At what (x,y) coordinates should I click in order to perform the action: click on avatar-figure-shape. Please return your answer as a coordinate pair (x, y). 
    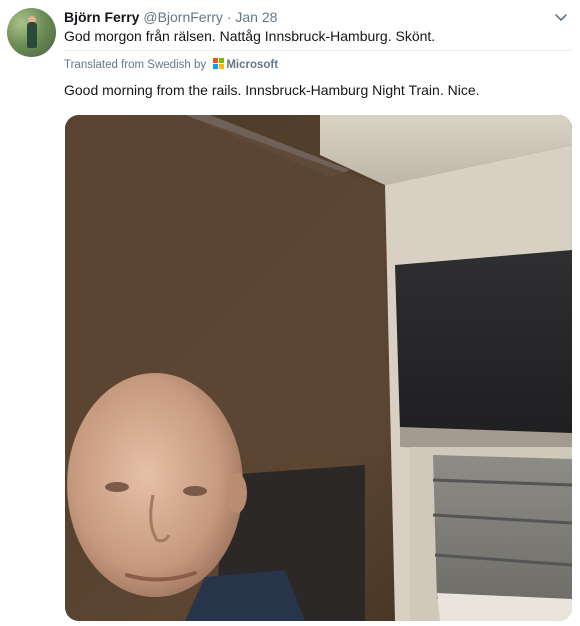
    Looking at the image, I should click on (32, 35).